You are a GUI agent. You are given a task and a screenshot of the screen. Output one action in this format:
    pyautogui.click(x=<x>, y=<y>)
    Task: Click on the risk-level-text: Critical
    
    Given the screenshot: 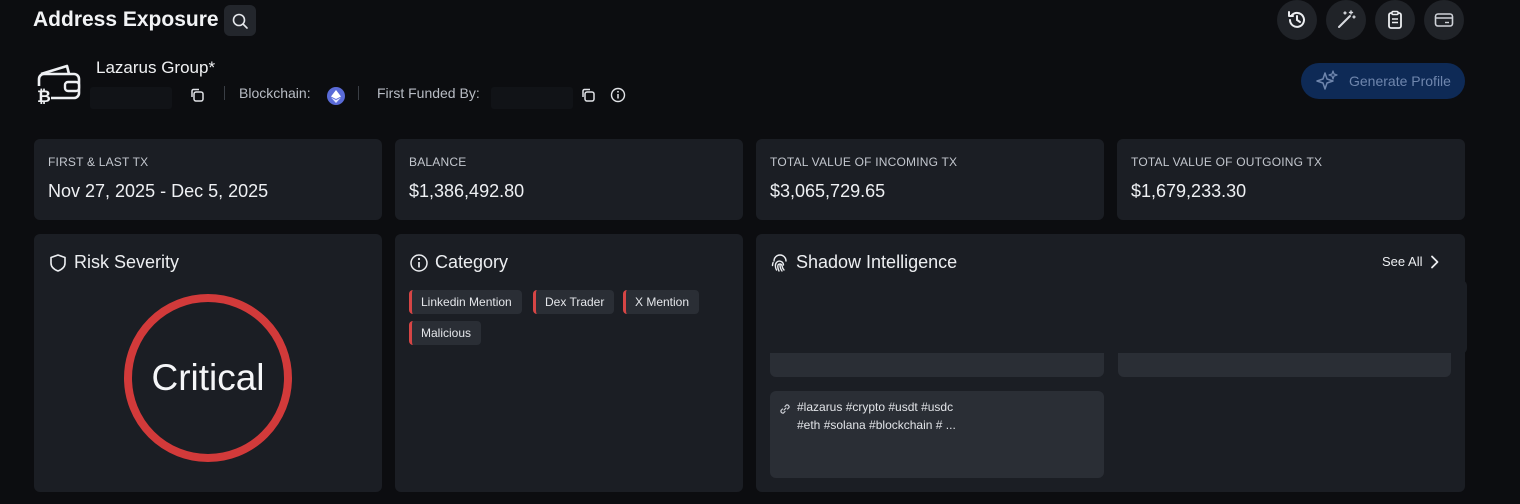 What is the action you would take?
    pyautogui.click(x=208, y=377)
    